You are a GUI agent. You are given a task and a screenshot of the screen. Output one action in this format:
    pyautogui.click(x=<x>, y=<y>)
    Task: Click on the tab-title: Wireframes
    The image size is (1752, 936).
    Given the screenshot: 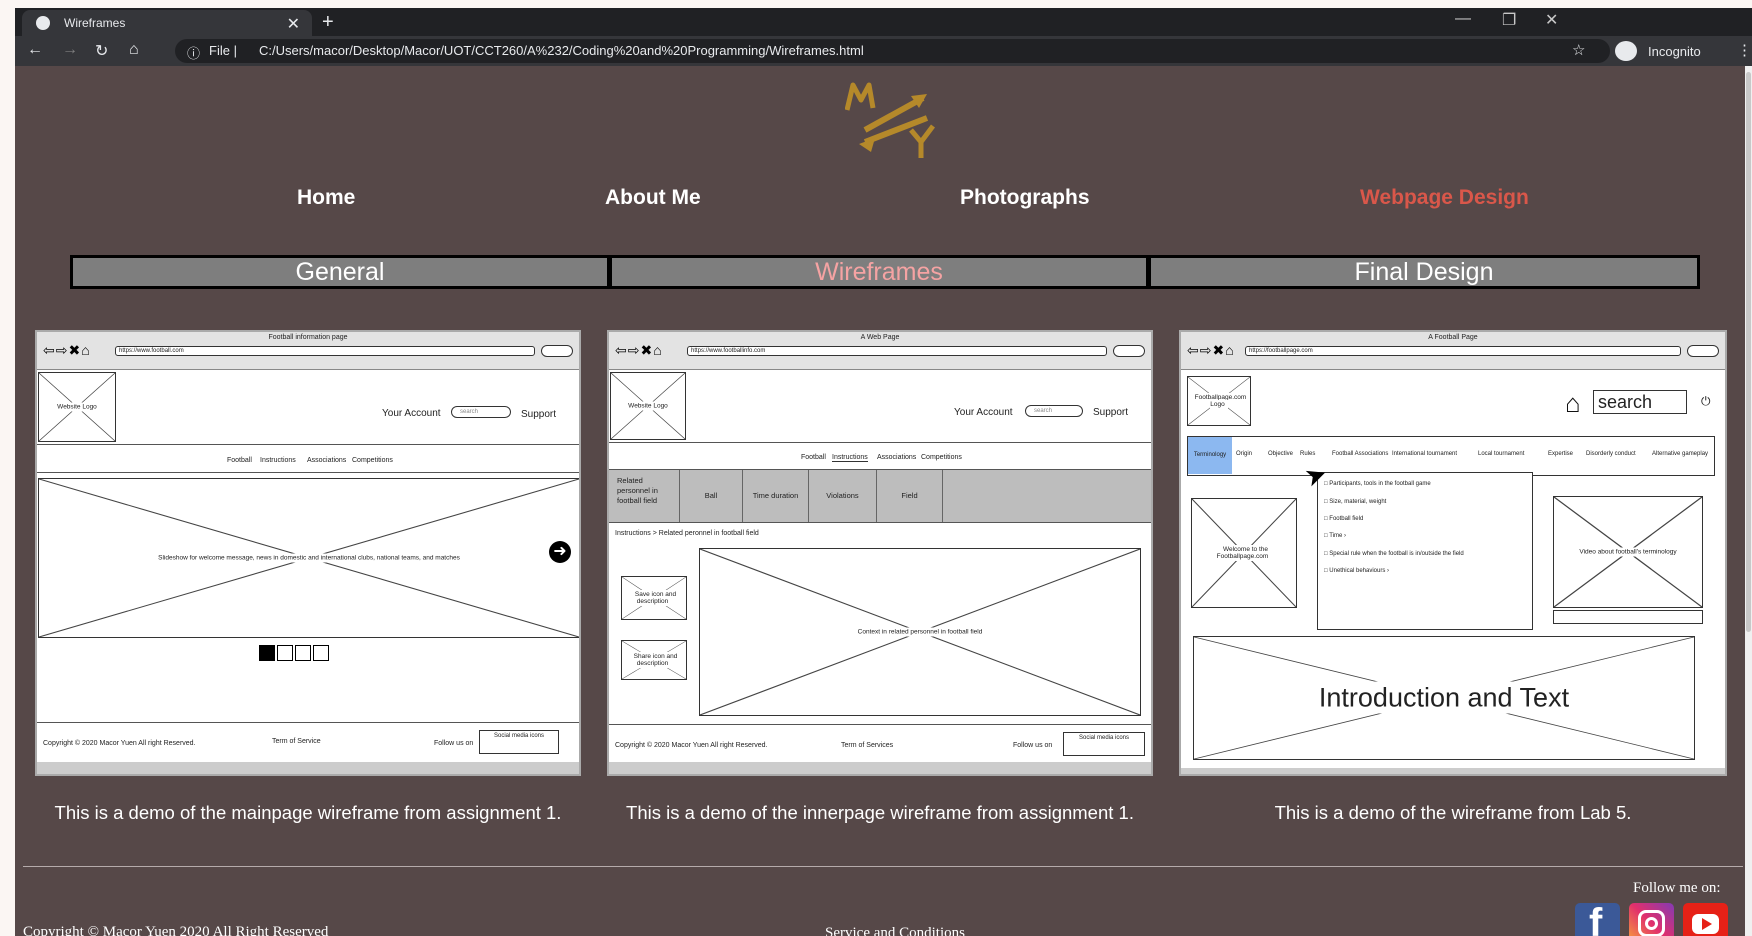 What is the action you would take?
    pyautogui.click(x=95, y=23)
    